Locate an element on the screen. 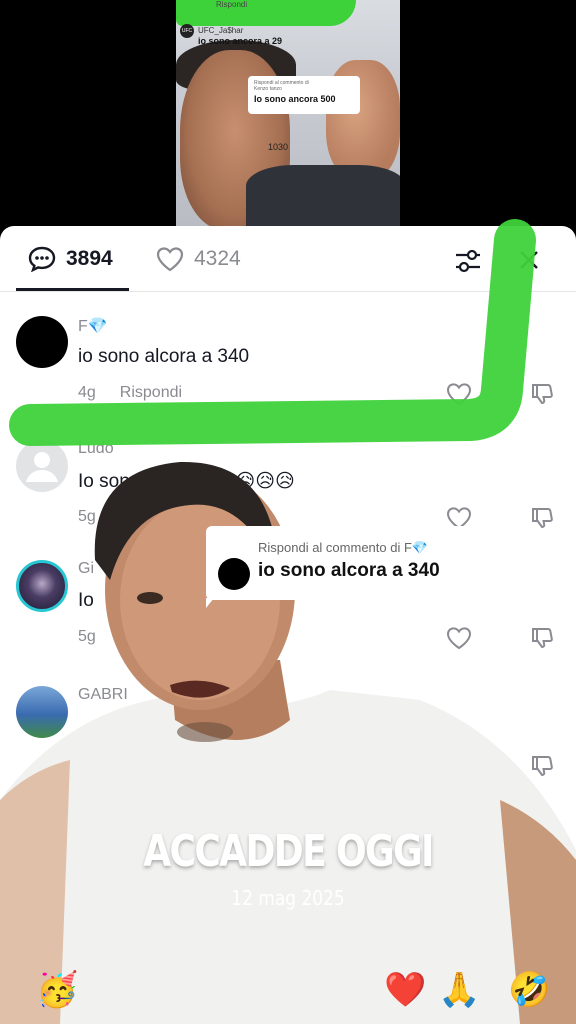 This screenshot has width=576, height=1024. comment-meta: 4g Rispondi is located at coordinates (130, 393).